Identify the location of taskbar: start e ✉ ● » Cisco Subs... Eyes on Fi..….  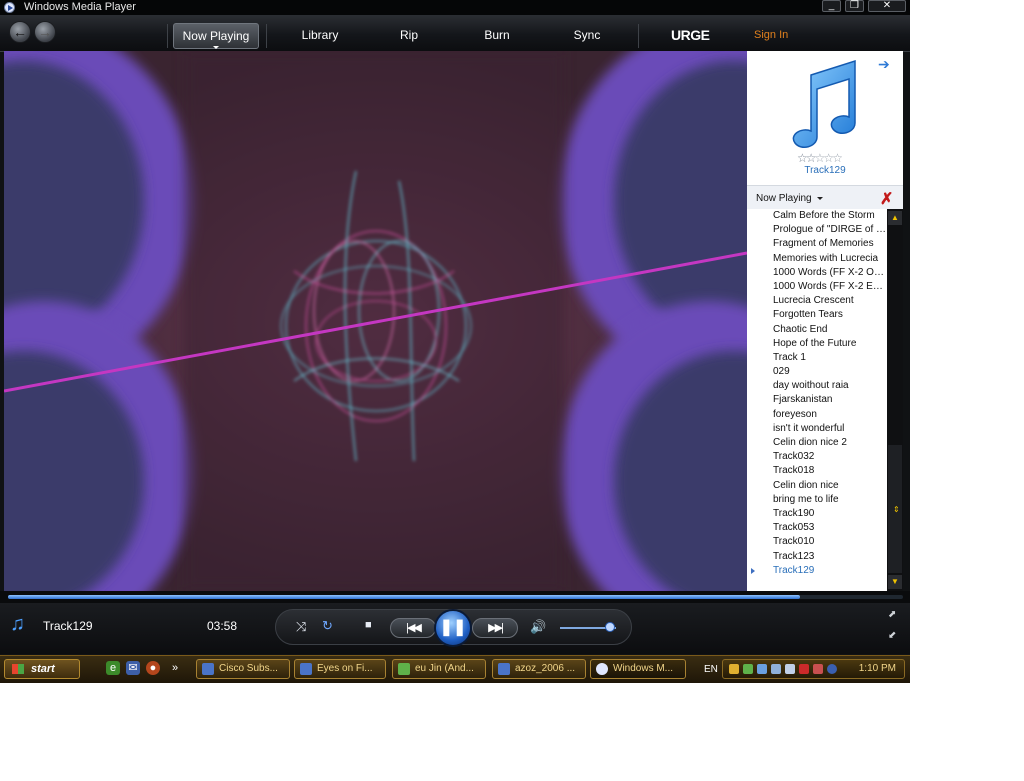
(455, 669).